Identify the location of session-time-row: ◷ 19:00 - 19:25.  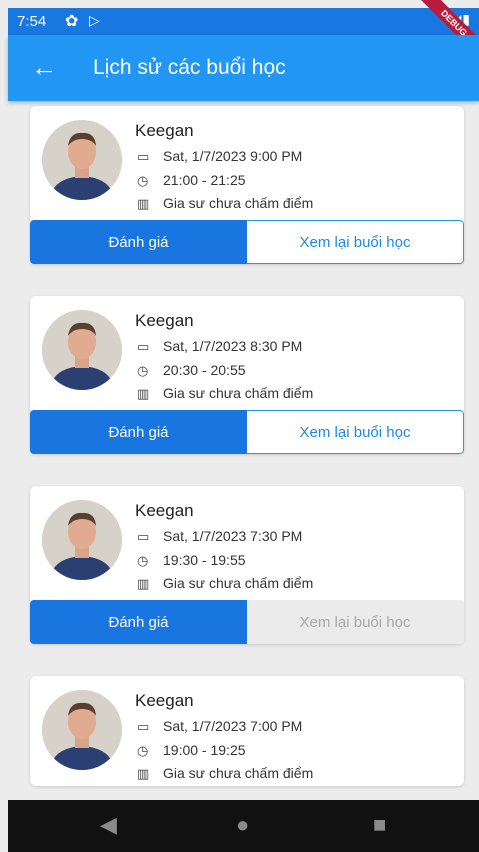
(191, 750).